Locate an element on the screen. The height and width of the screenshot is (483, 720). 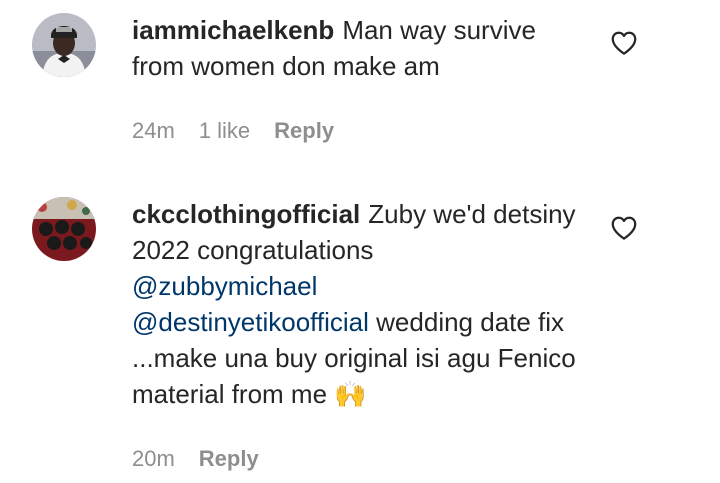
like-count: 1 like is located at coordinates (224, 131).